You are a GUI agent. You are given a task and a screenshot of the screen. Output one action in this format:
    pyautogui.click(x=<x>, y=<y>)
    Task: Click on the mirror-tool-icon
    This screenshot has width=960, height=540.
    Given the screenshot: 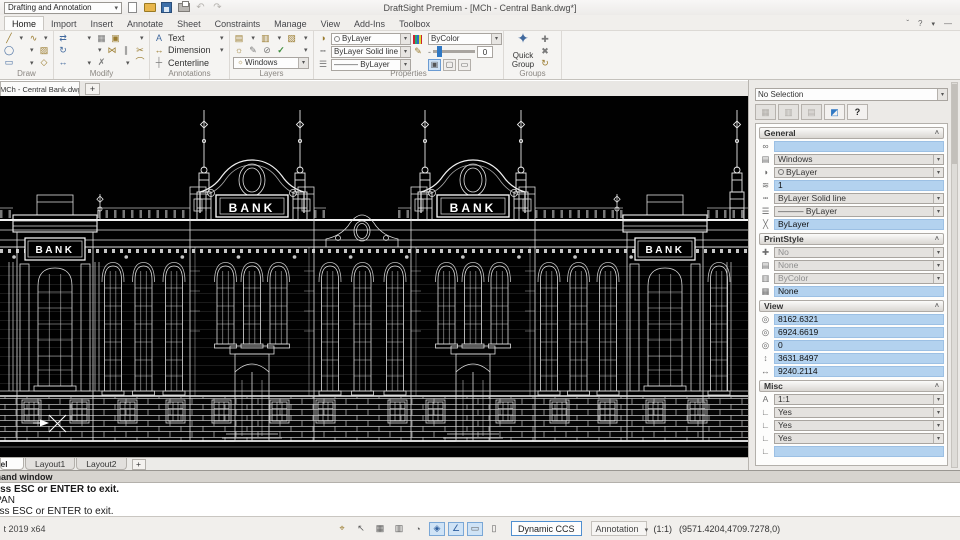 What is the action you would take?
    pyautogui.click(x=112, y=50)
    